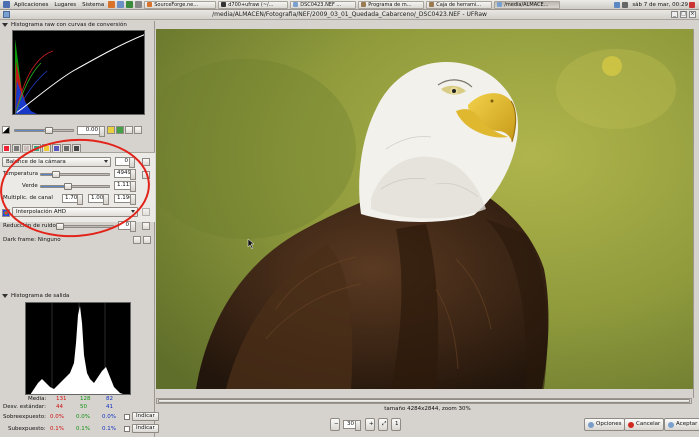 This screenshot has width=699, height=437. What do you see at coordinates (625, 4) in the screenshot?
I see `volume-icon` at bounding box center [625, 4].